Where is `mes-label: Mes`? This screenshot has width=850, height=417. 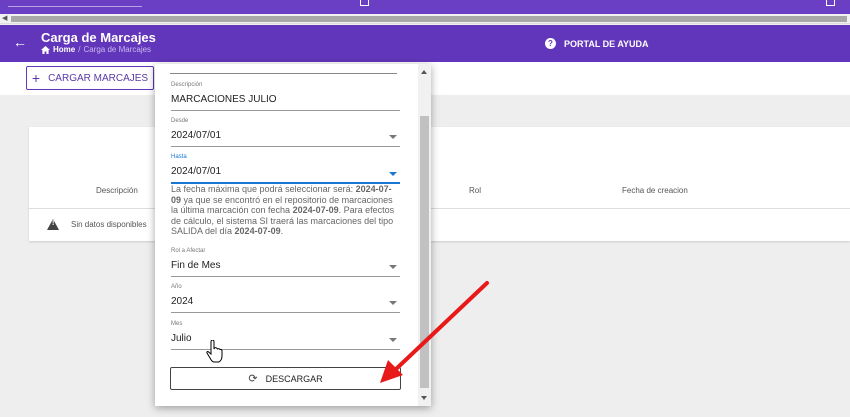
mes-label: Mes is located at coordinates (177, 324).